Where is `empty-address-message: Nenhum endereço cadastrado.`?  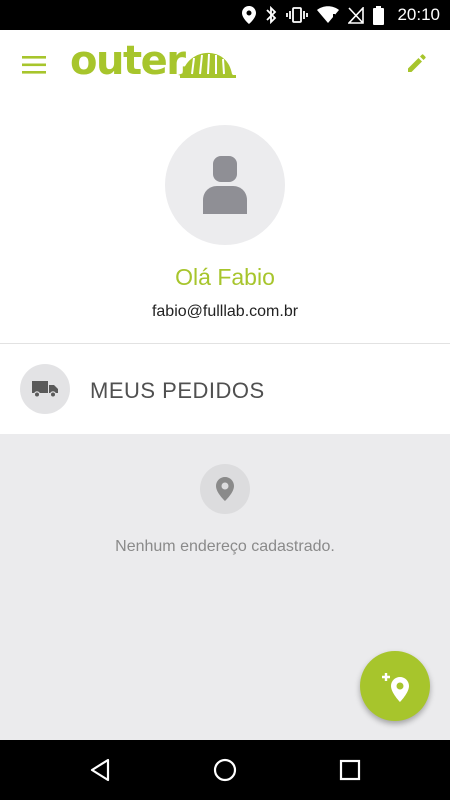 empty-address-message: Nenhum endereço cadastrado. is located at coordinates (225, 546).